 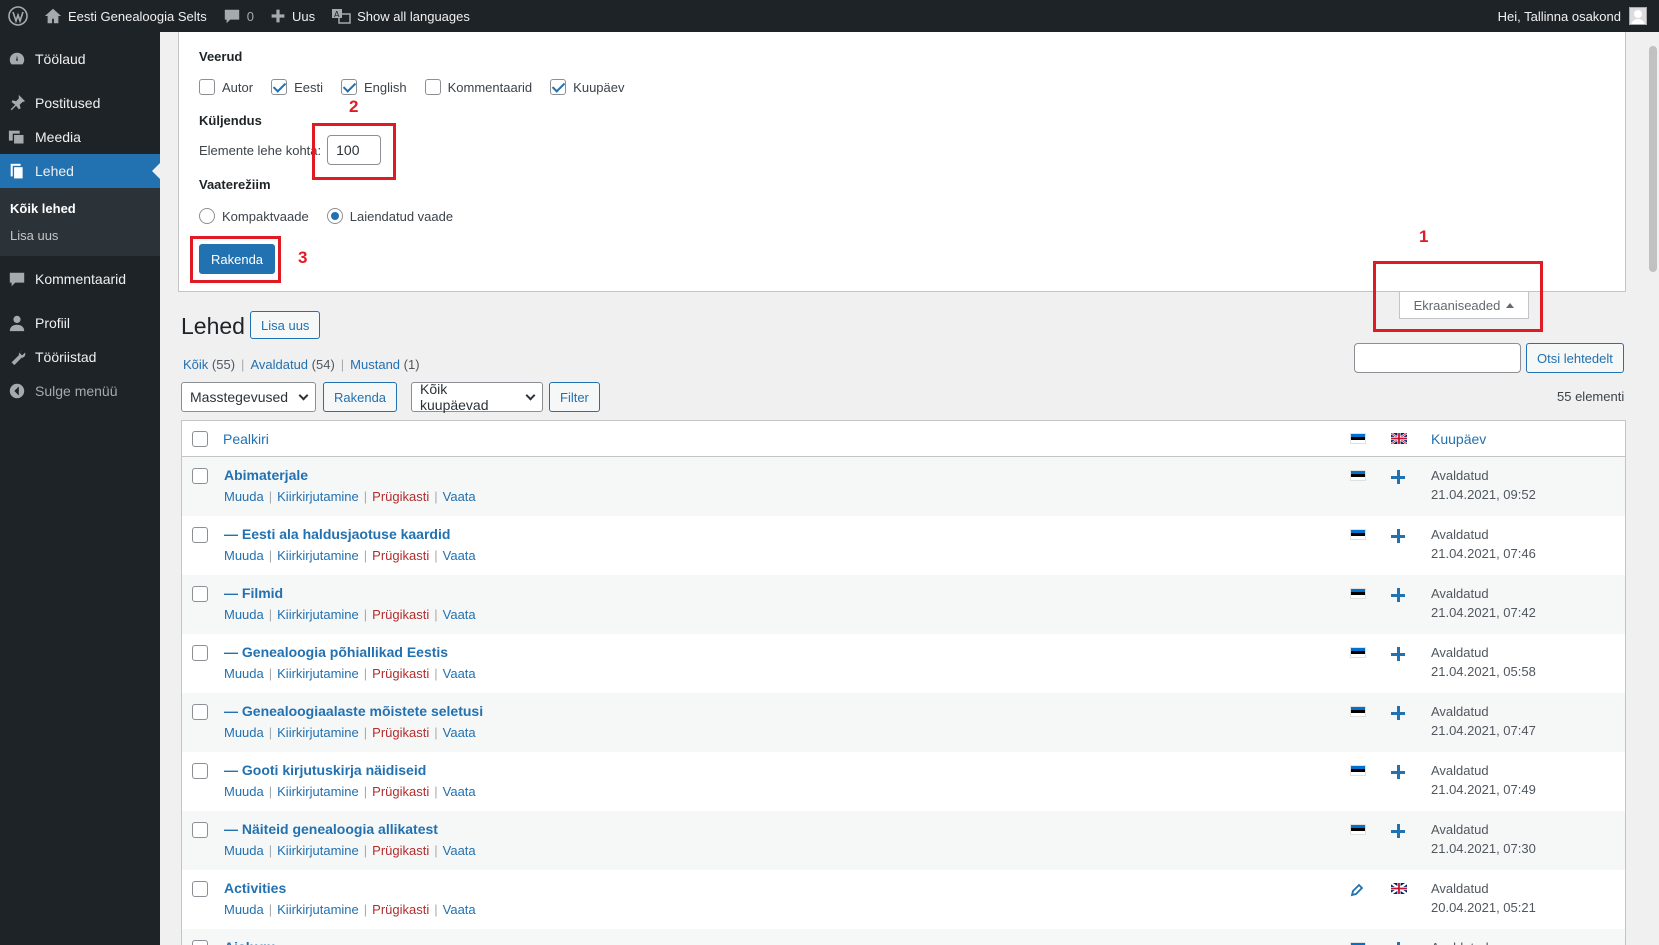 What do you see at coordinates (279, 87) in the screenshot?
I see `column-checkbox-eesti` at bounding box center [279, 87].